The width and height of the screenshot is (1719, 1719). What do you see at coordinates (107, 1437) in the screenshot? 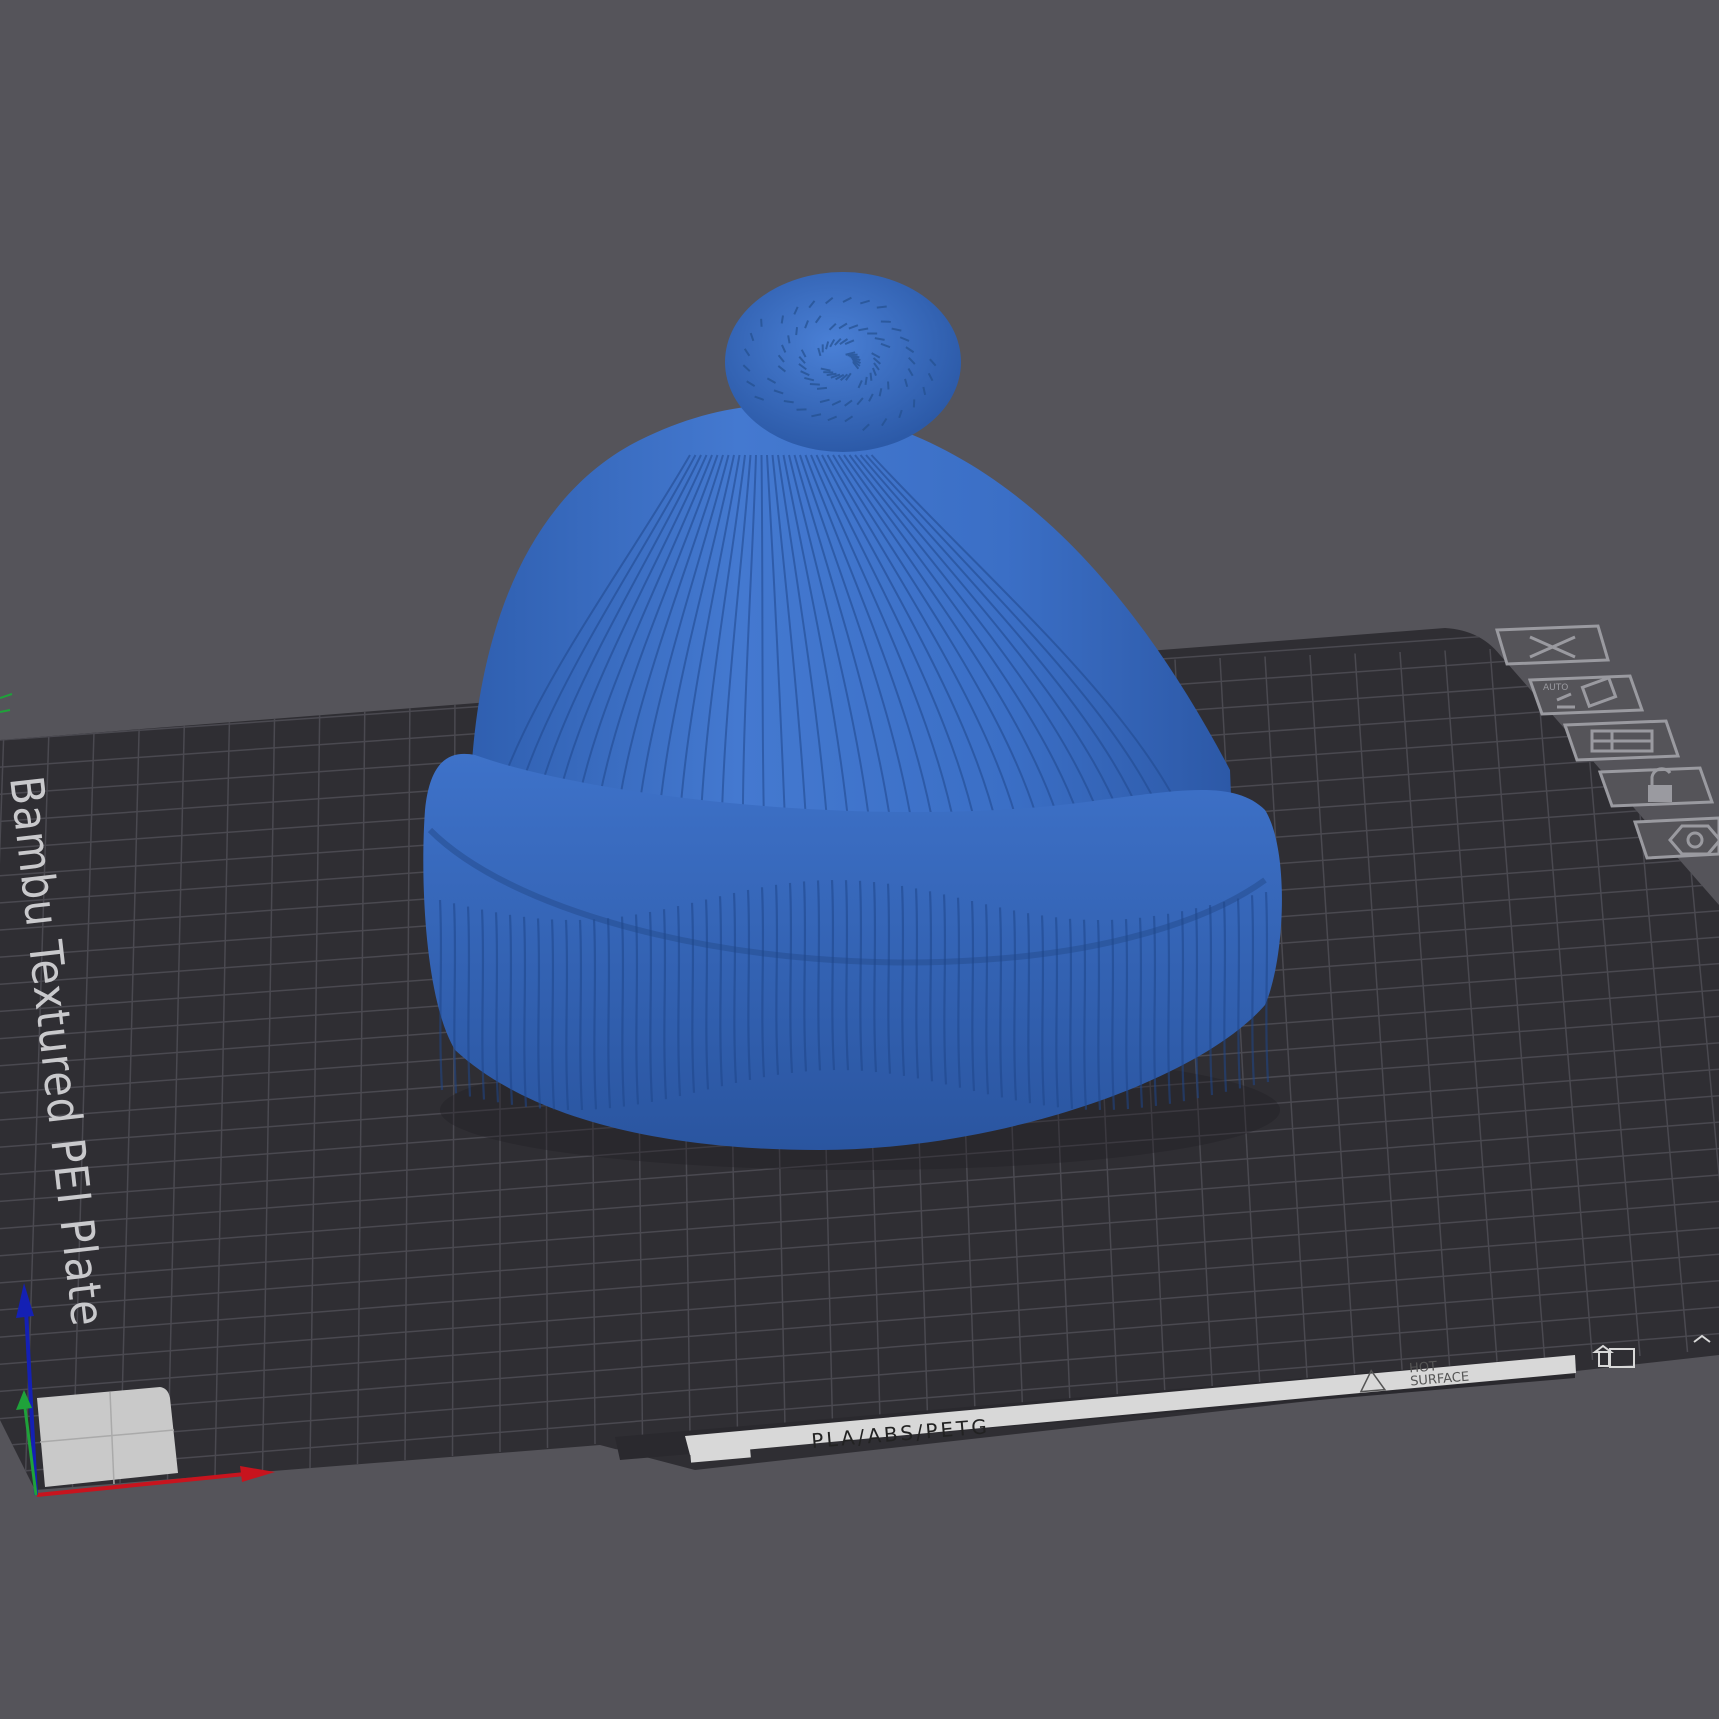
I see `origin-marker` at bounding box center [107, 1437].